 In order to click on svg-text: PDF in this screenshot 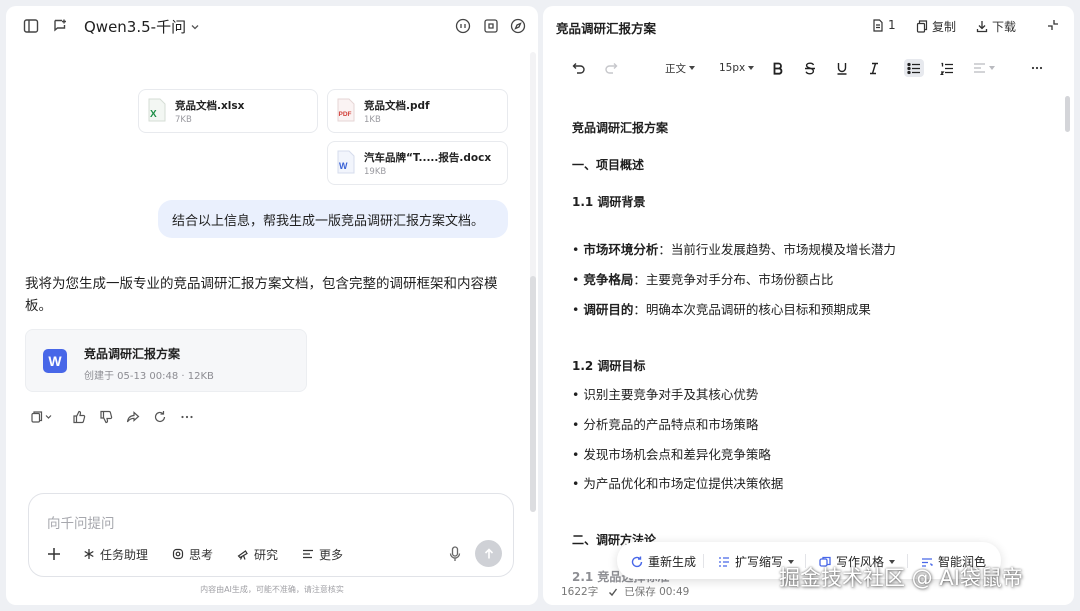, I will do `click(345, 114)`.